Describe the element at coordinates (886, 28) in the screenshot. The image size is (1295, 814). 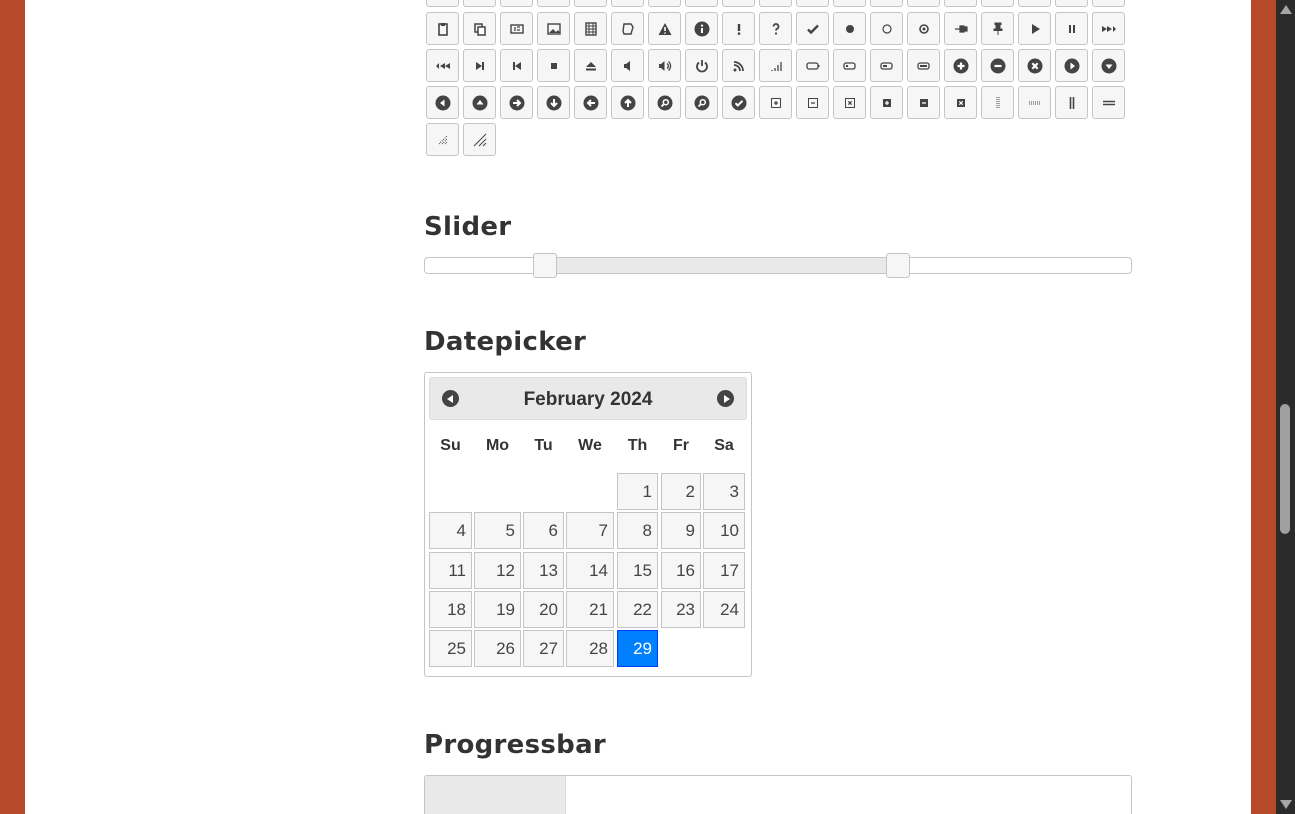
I see `icon-button-radio-off` at that location.